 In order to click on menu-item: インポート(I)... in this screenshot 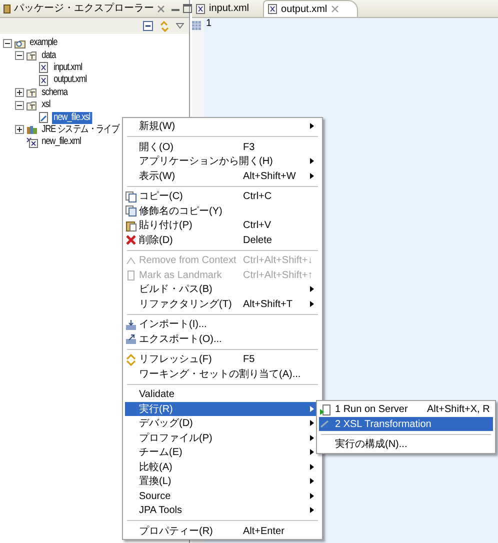, I will do `click(222, 324)`.